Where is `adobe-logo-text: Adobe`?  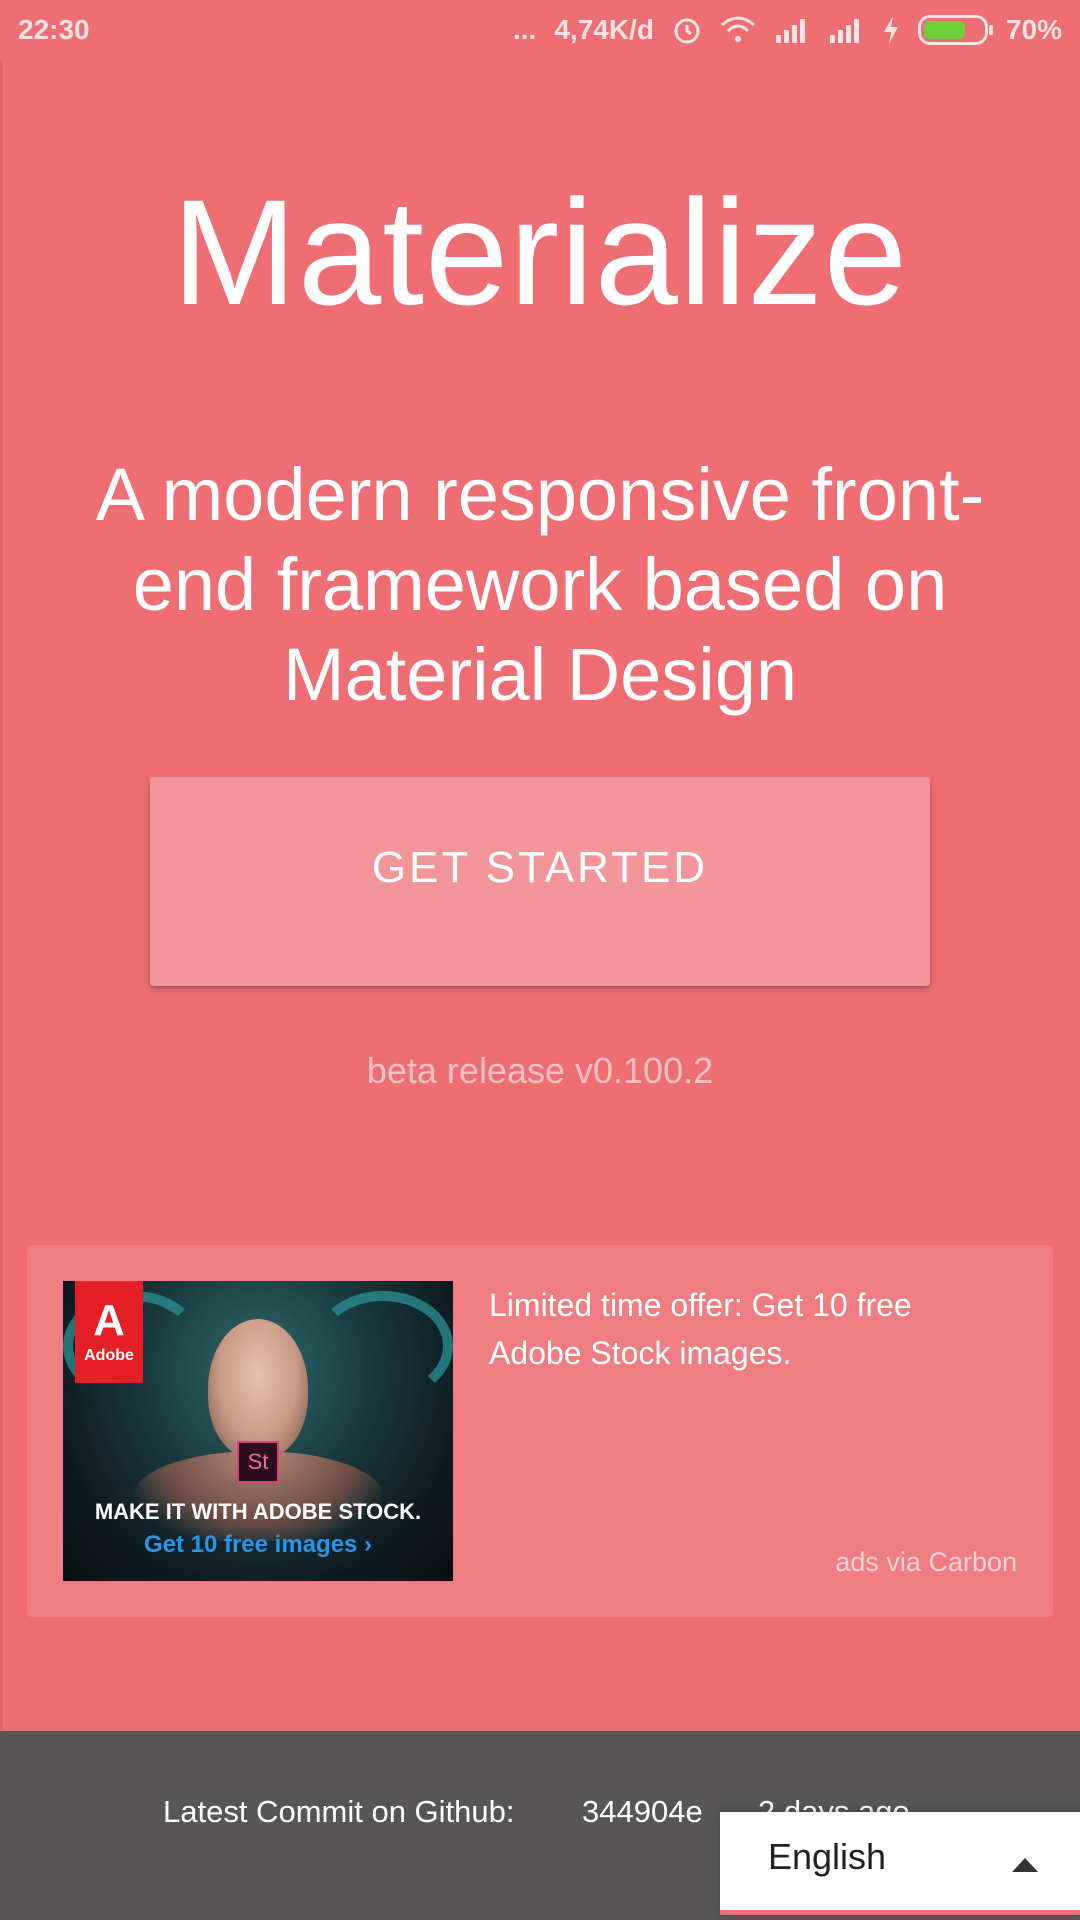 adobe-logo-text: Adobe is located at coordinates (109, 1355).